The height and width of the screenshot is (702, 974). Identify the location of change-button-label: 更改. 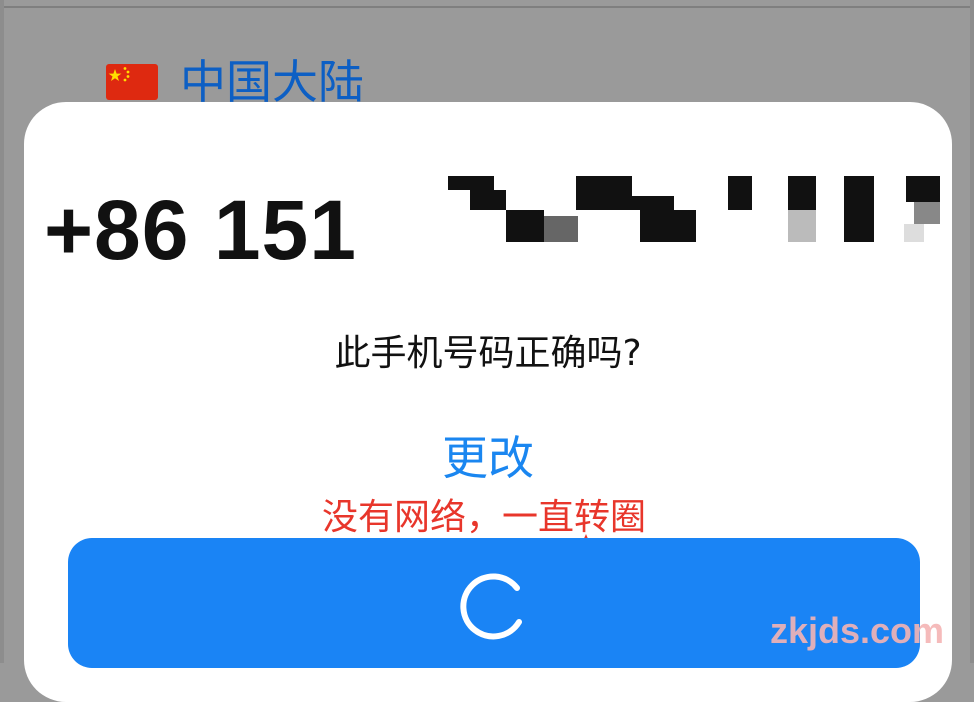
(488, 458).